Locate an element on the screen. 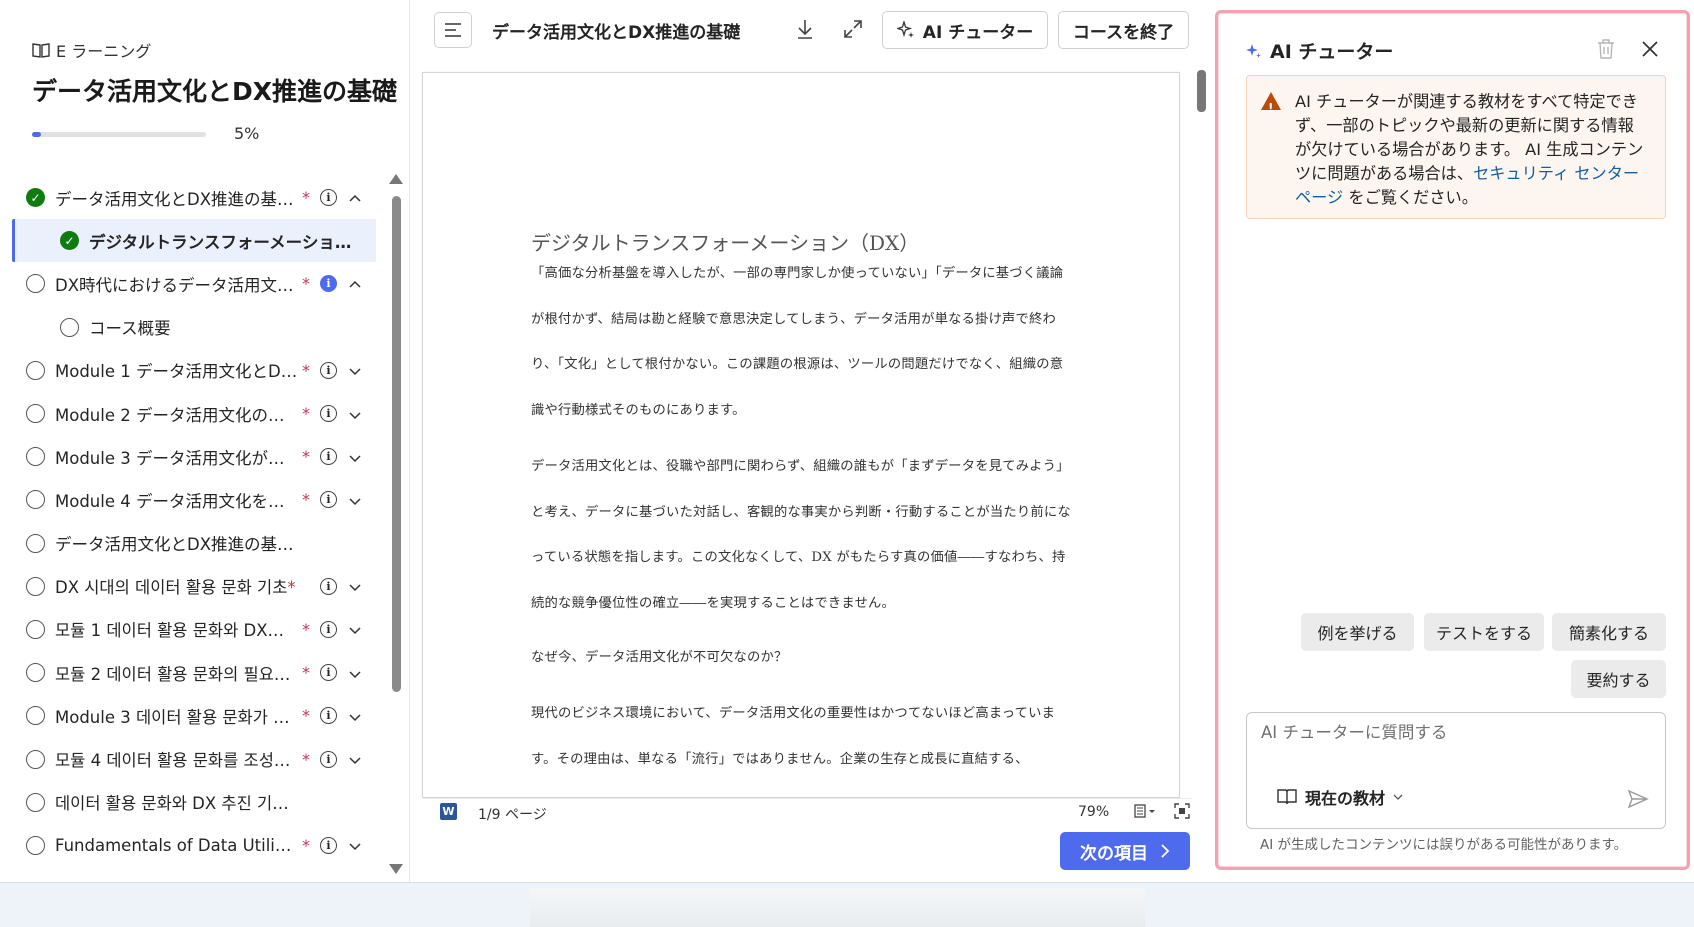 The image size is (1694, 927). sidebar-scrollbar-thumb is located at coordinates (396, 444).